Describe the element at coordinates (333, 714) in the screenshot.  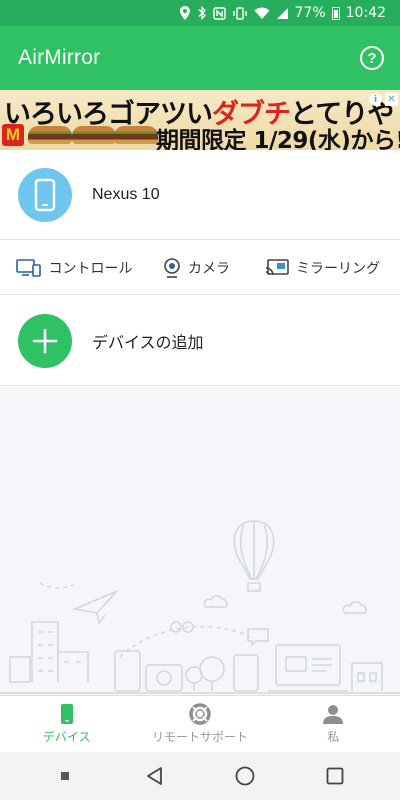
I see `person-icon` at that location.